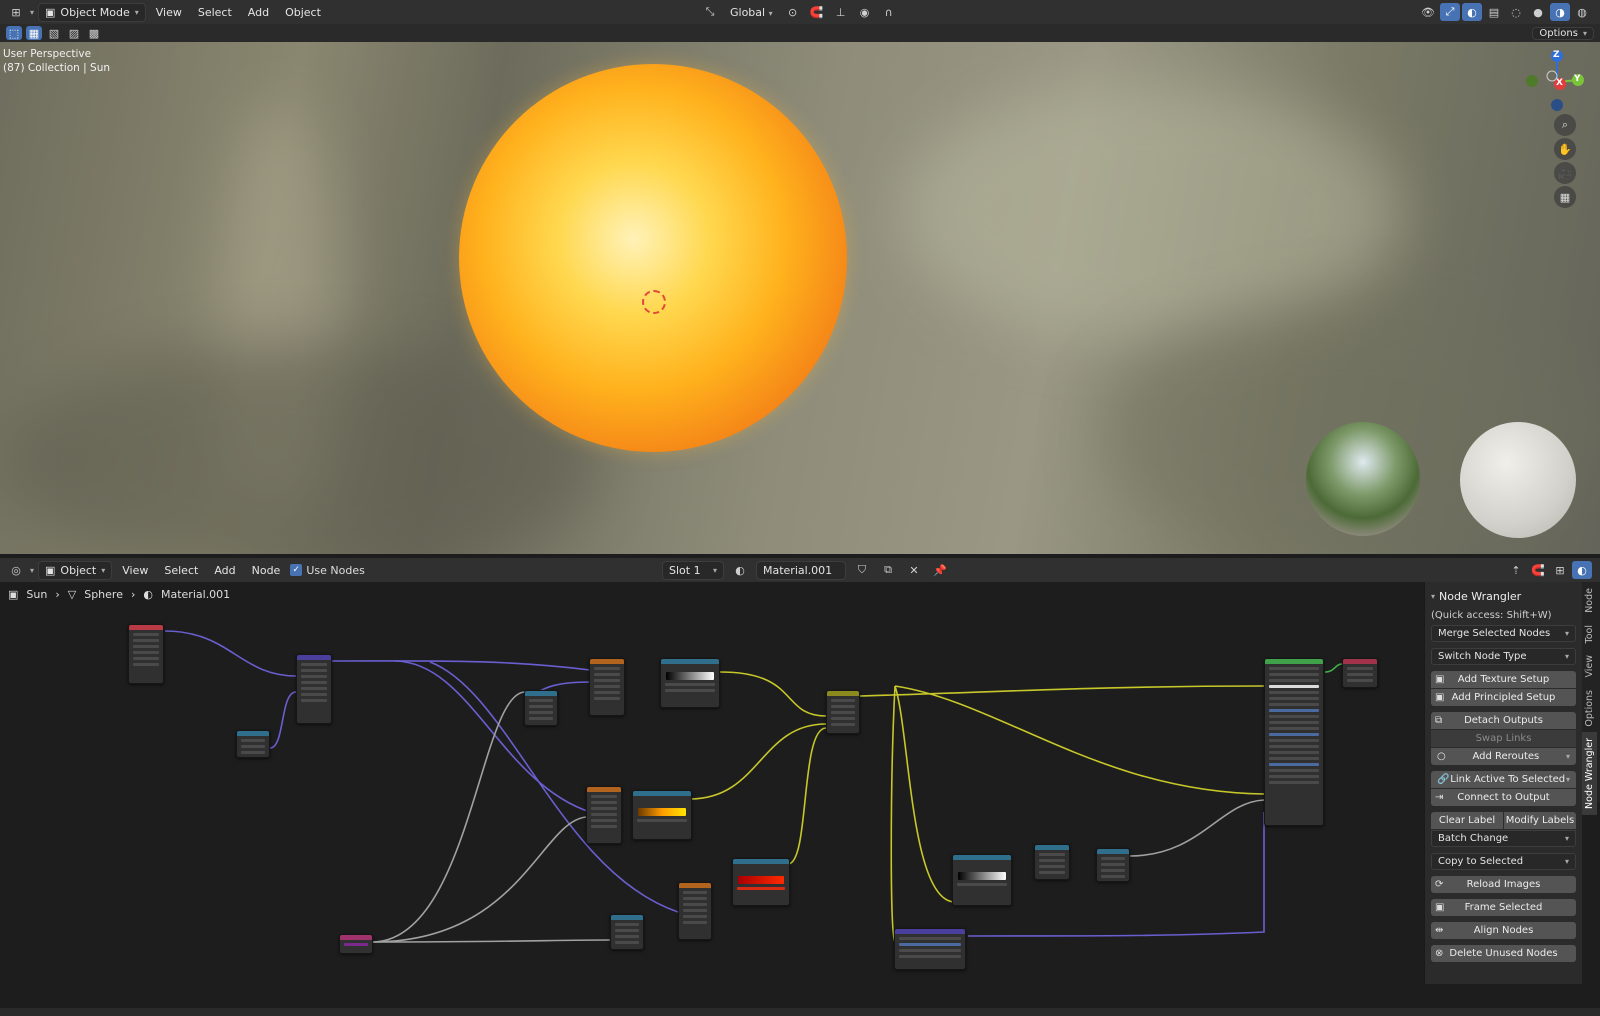  Describe the element at coordinates (740, 570) in the screenshot. I see `material-browse-icon: ◐` at that location.